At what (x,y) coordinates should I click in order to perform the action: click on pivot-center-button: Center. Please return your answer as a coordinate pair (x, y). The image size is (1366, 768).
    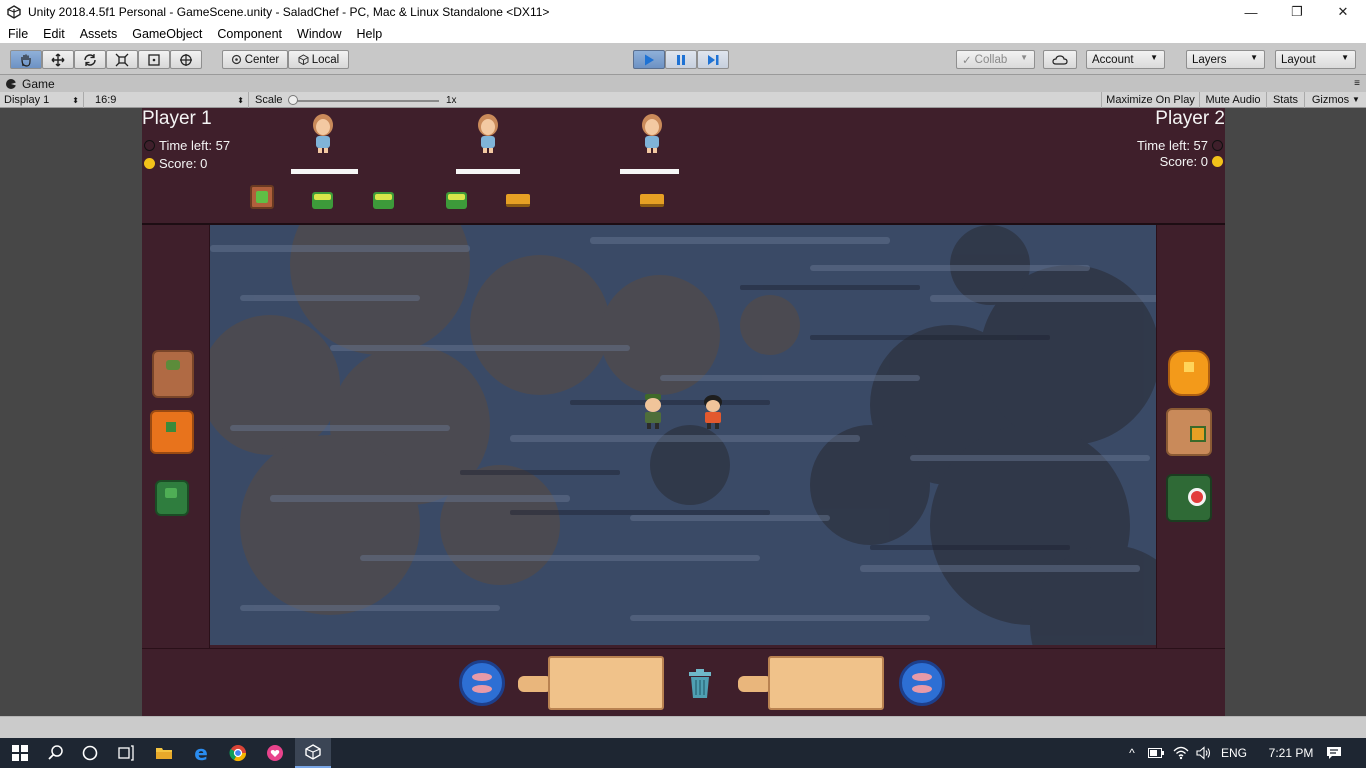
    Looking at the image, I should click on (255, 59).